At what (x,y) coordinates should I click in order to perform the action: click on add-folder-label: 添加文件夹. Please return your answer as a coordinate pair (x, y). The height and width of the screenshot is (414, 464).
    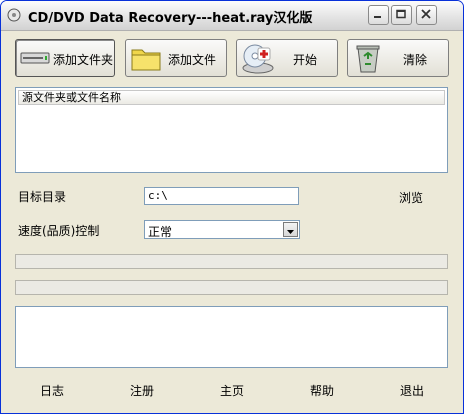
    Looking at the image, I should click on (83, 60).